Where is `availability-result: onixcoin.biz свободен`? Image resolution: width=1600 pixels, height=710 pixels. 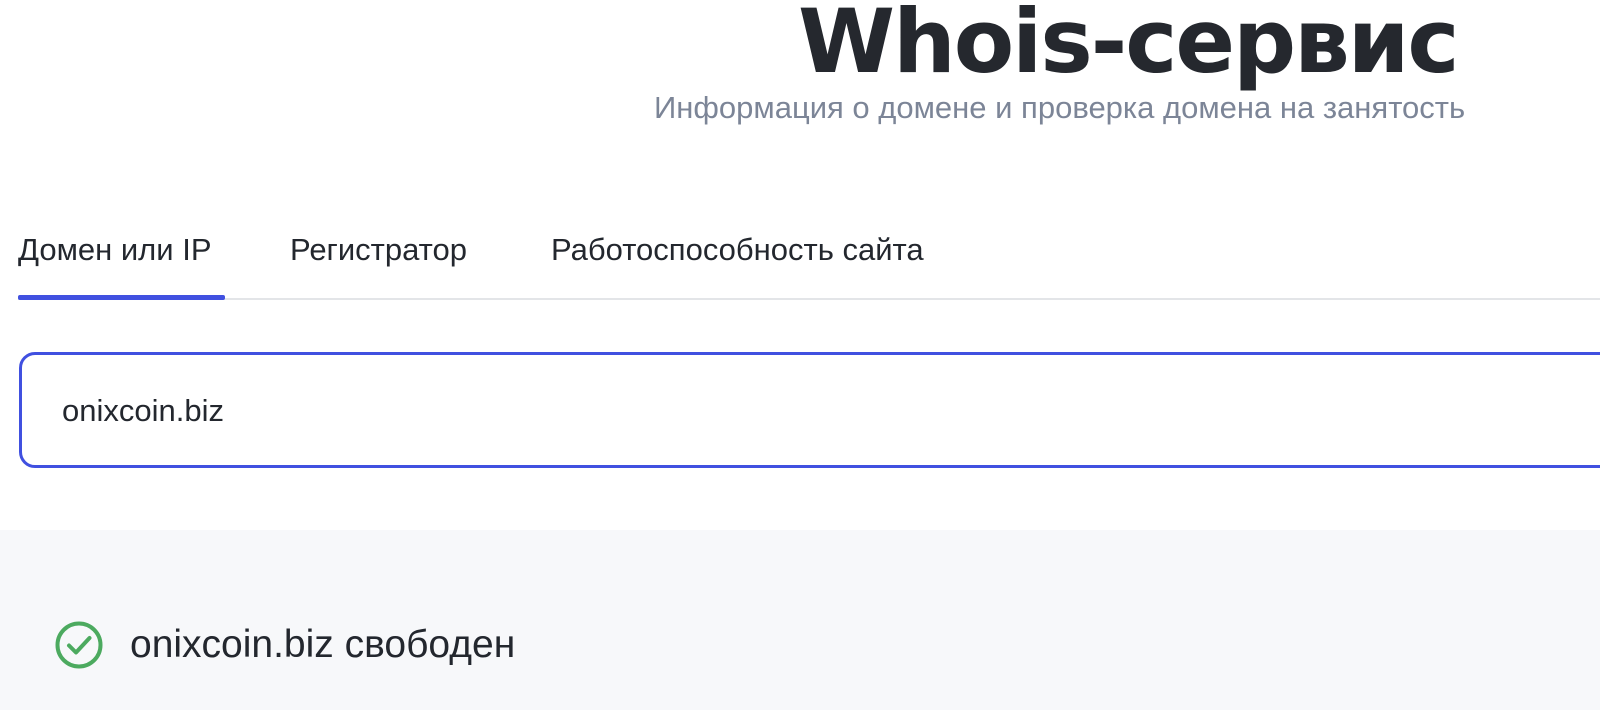
availability-result: onixcoin.biz свободен is located at coordinates (284, 645).